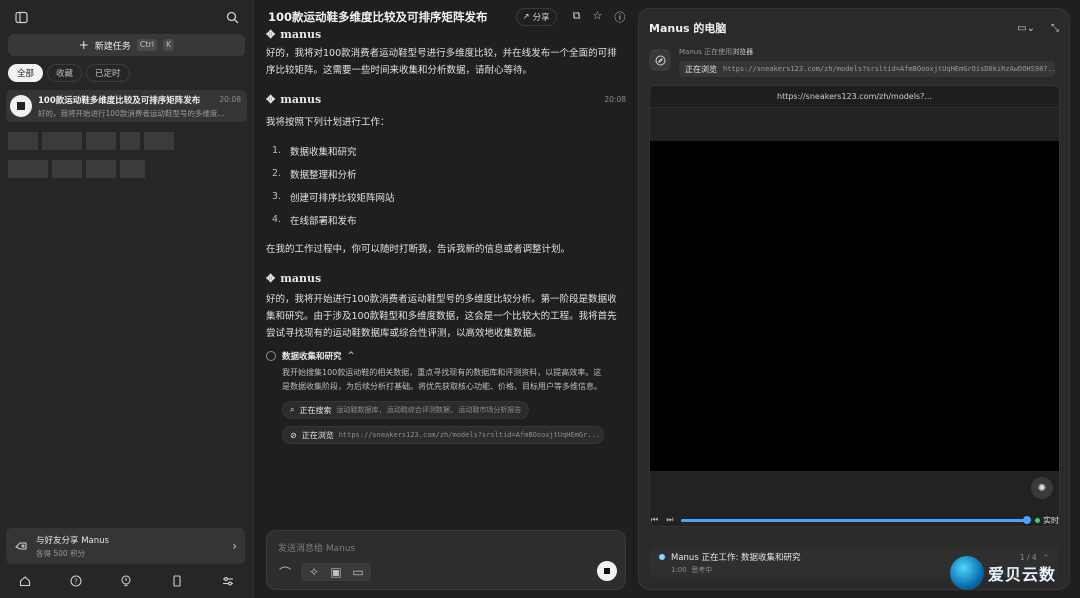 The height and width of the screenshot is (598, 1080). Describe the element at coordinates (1022, 574) in the screenshot. I see `watermark-text: 爱贝云数` at that location.